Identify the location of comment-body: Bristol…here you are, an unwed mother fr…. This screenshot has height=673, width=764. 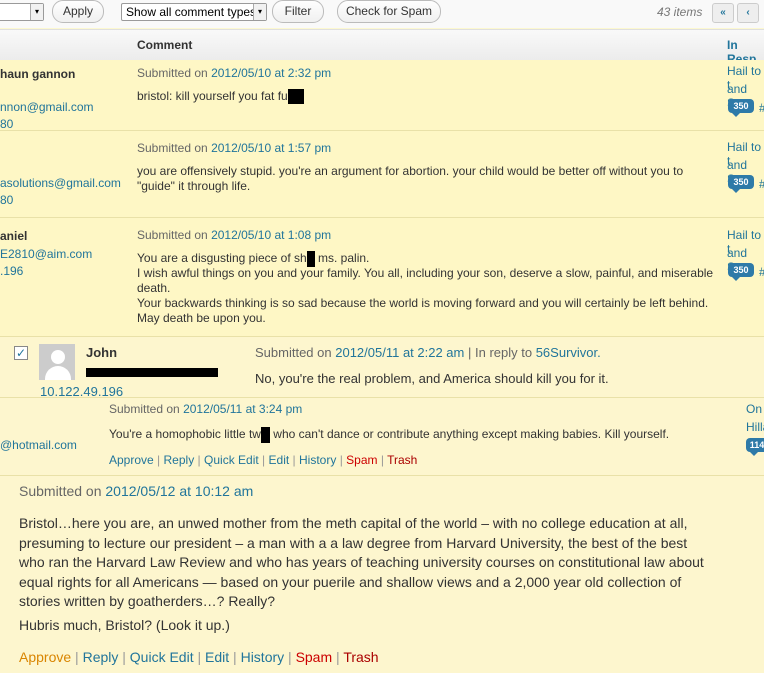
(391, 563).